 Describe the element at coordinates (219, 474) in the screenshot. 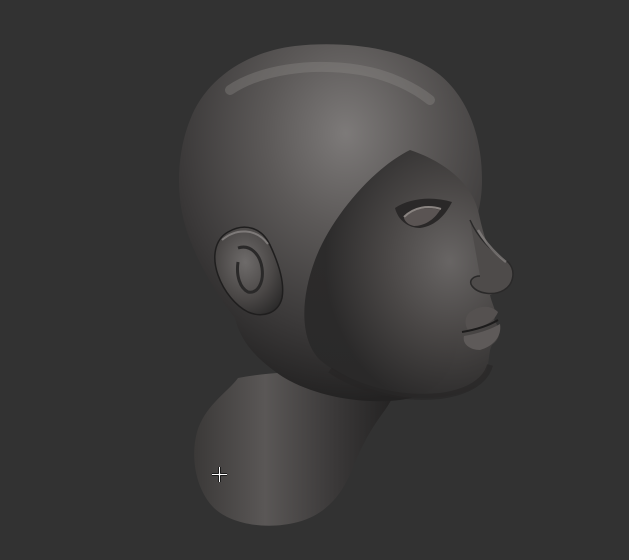

I see `crosshair-cursor-icon` at that location.